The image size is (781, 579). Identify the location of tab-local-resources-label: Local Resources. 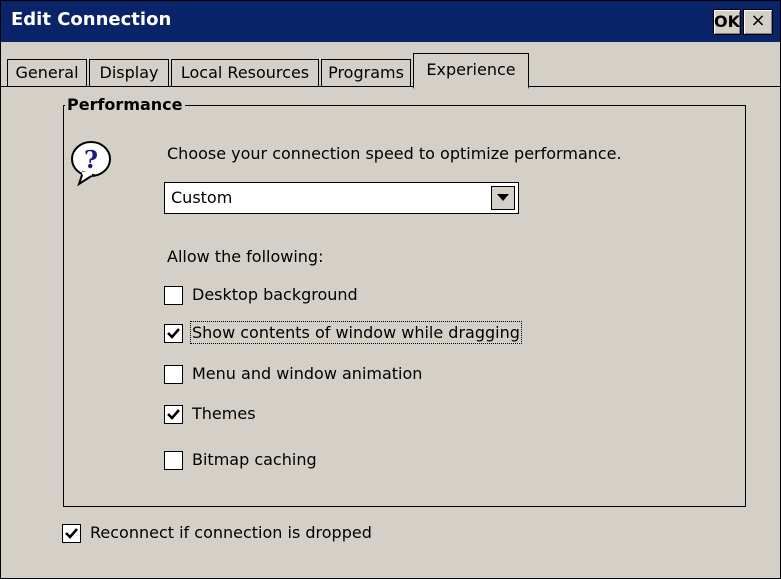
(245, 72).